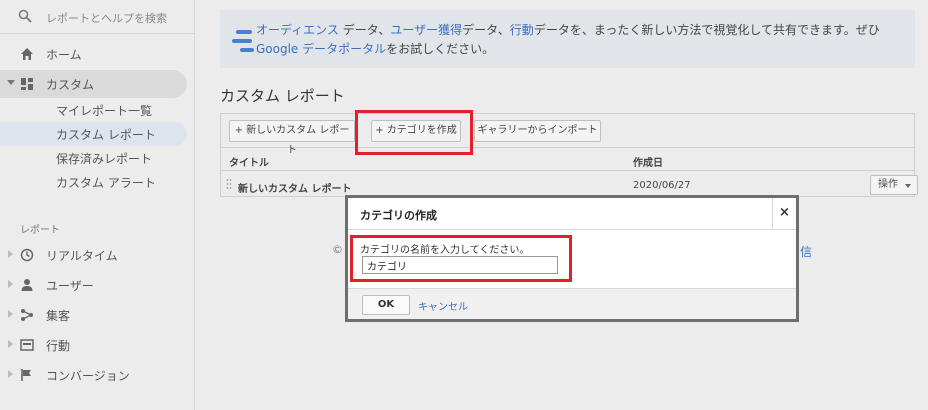 This screenshot has height=410, width=928. I want to click on sidebar-item-conversions: コンバージョン, so click(97, 375).